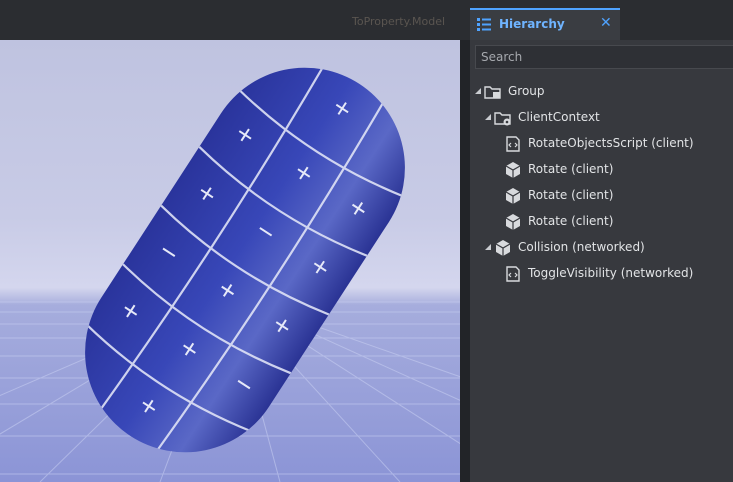  What do you see at coordinates (559, 117) in the screenshot?
I see `tree-item-label: ClientContext` at bounding box center [559, 117].